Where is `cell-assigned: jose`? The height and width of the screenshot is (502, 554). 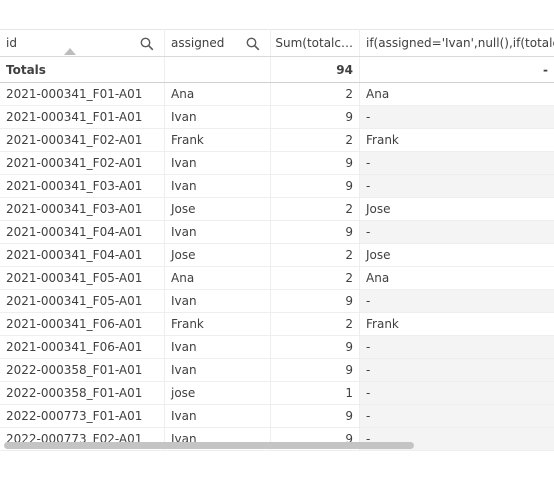 cell-assigned: jose is located at coordinates (218, 393).